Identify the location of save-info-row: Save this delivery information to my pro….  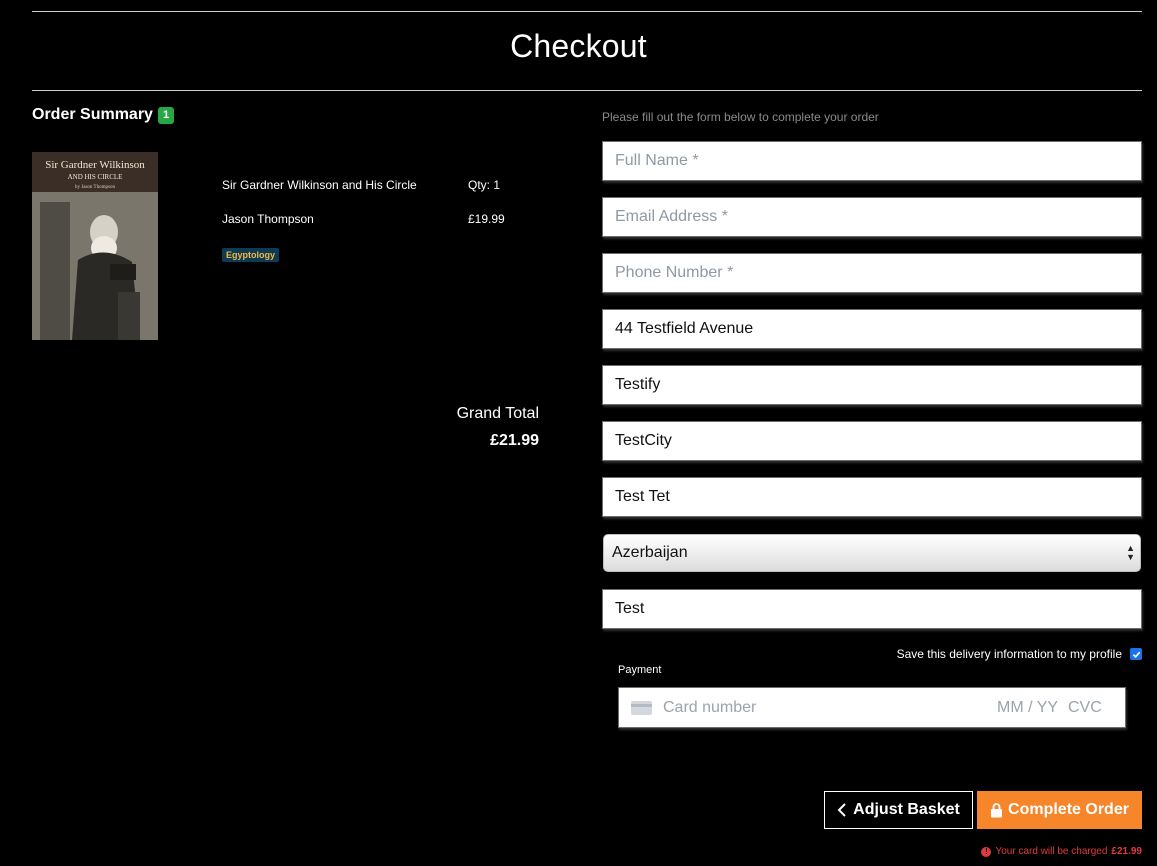
(921, 654).